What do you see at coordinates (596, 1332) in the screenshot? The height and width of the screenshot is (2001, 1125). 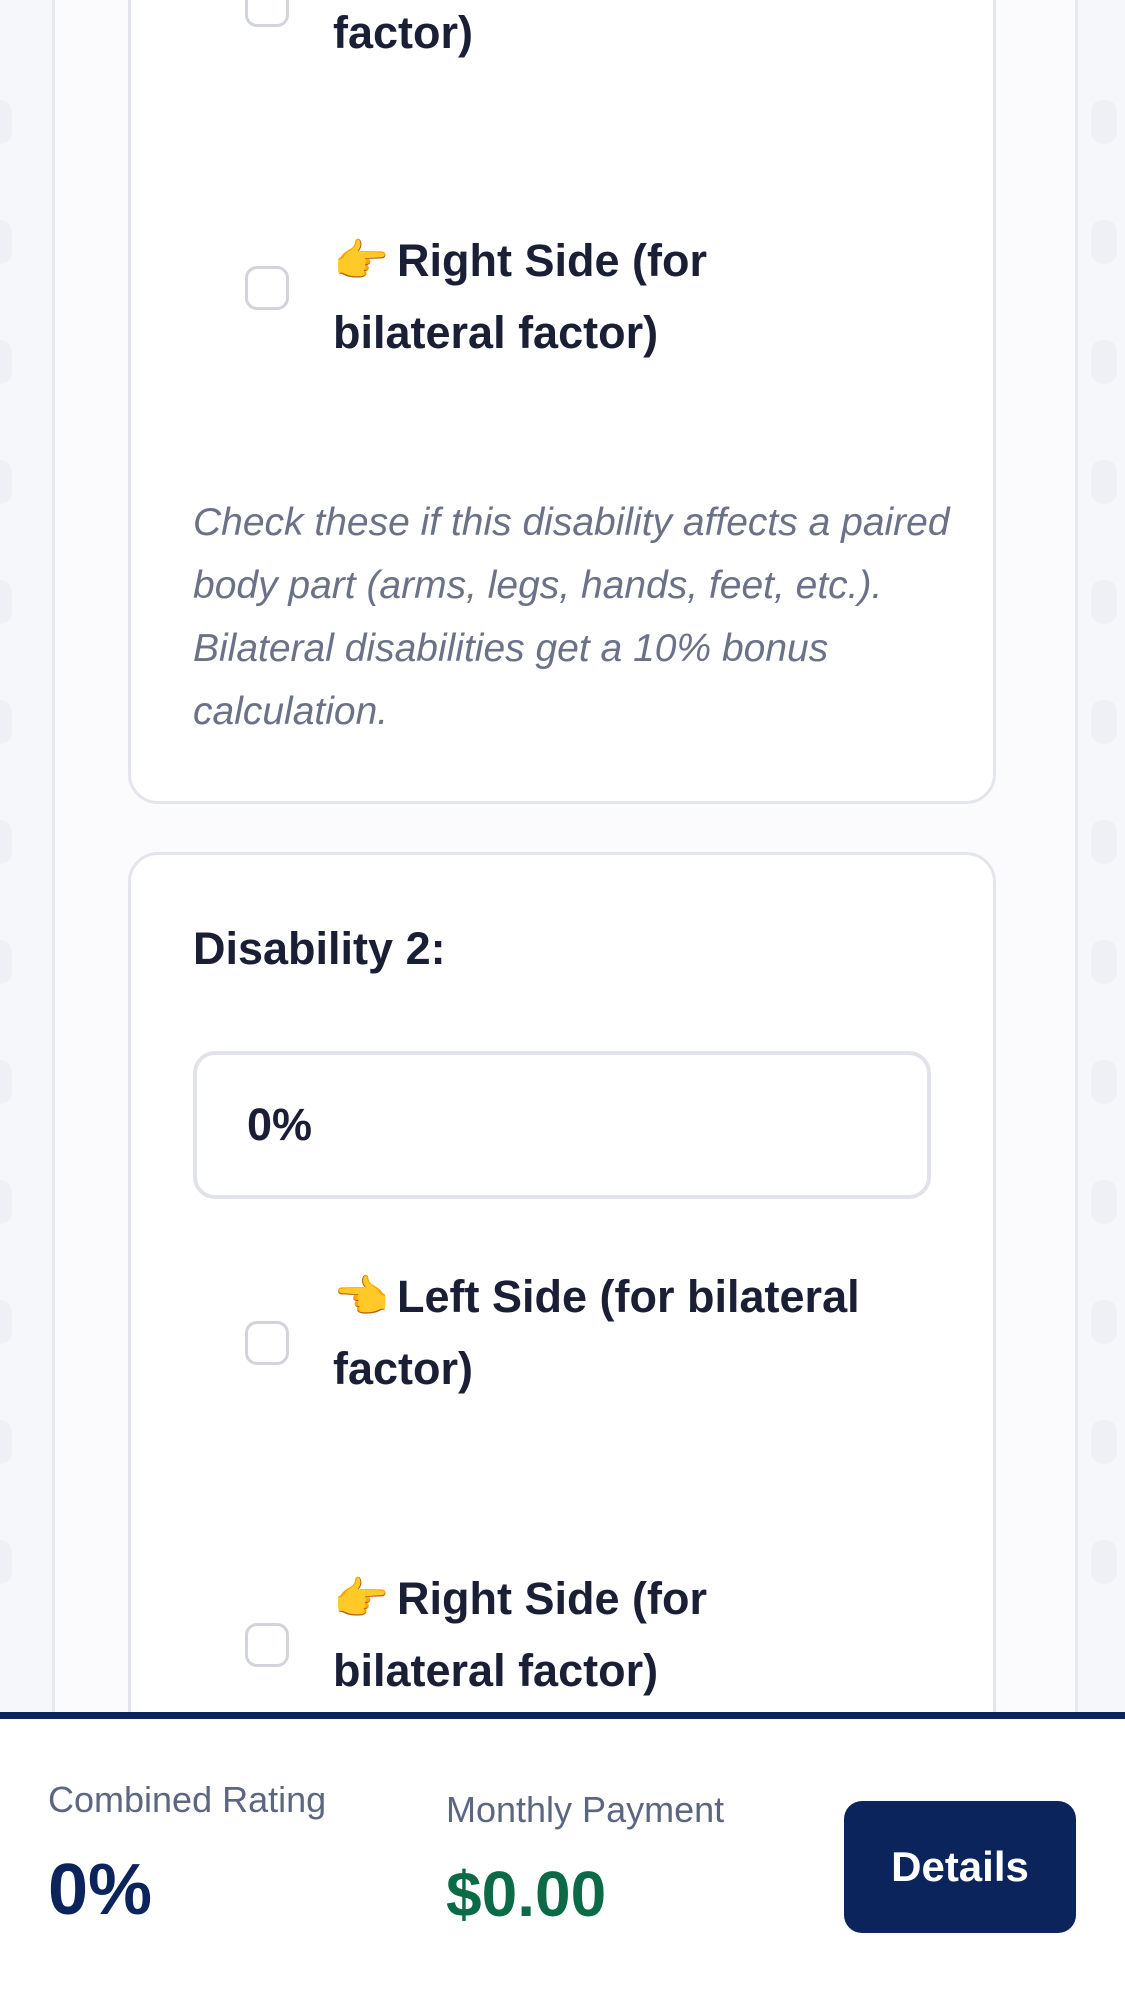 I see `left-side-text-2: Left Side (for bilateral factor)` at bounding box center [596, 1332].